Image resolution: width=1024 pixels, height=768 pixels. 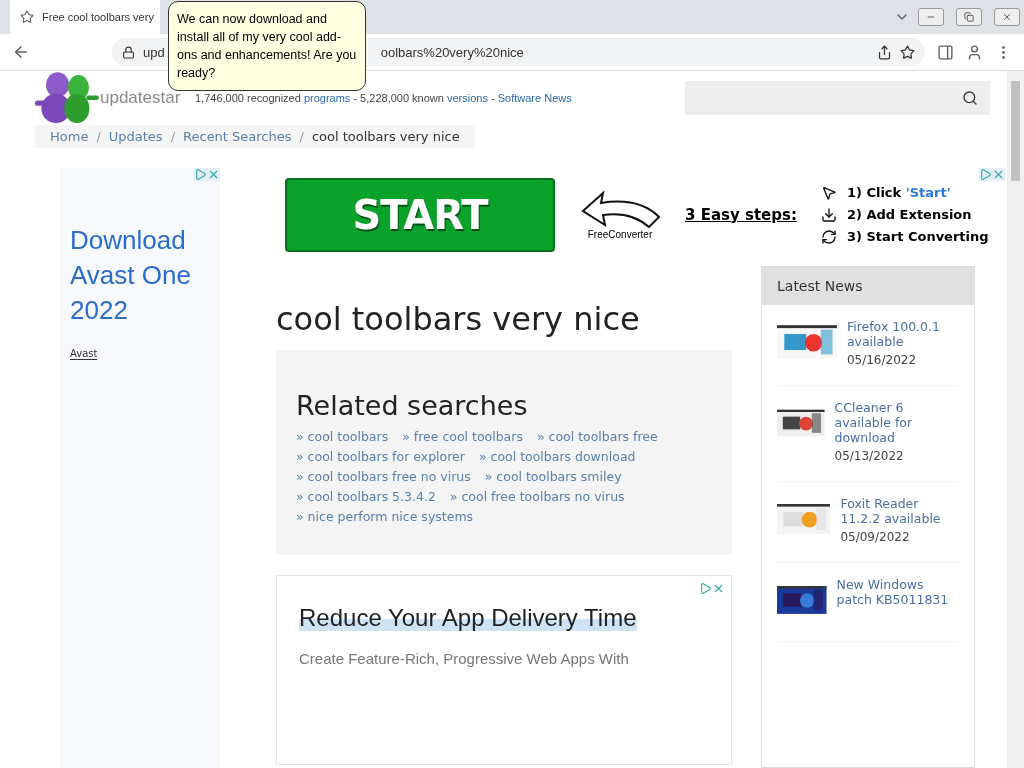 I want to click on download-icon, so click(x=828, y=214).